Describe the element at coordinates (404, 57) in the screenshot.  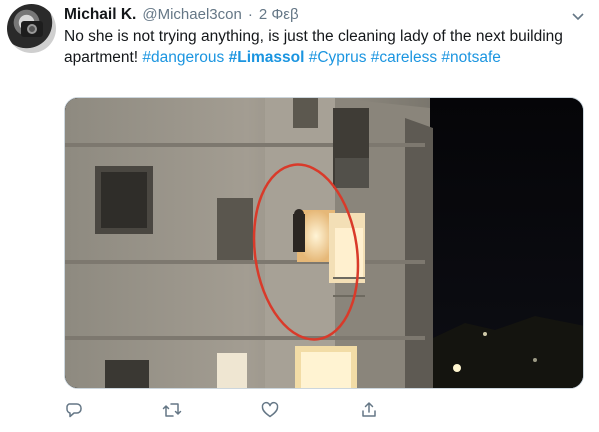
I see `hashtag-careless: #careless` at that location.